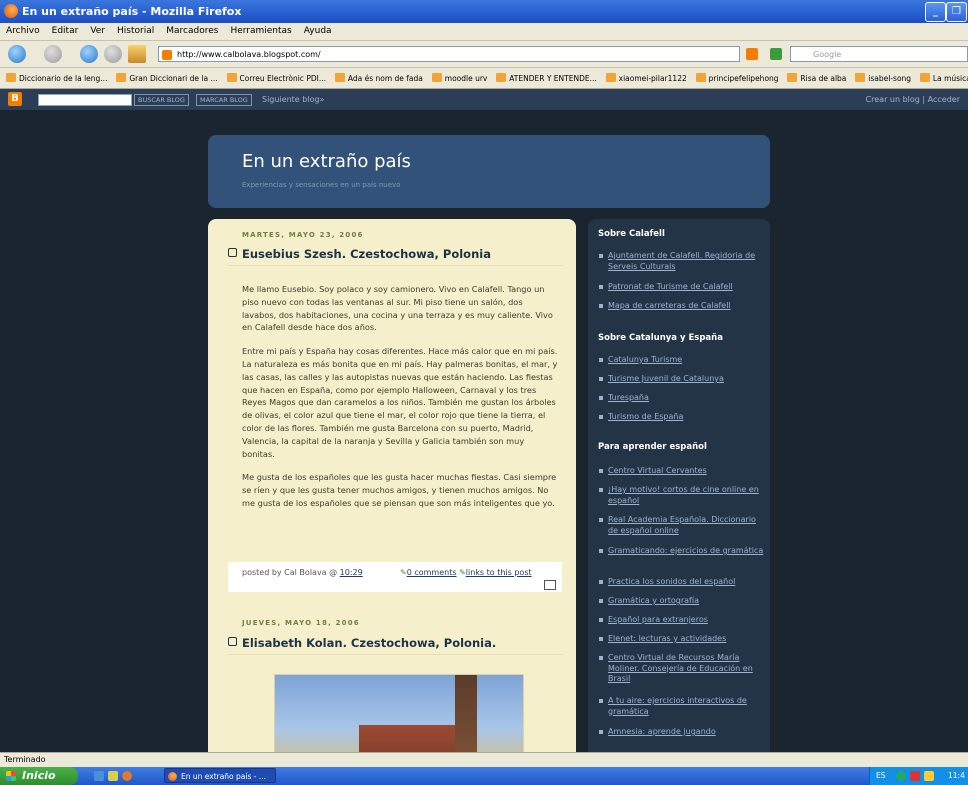  Describe the element at coordinates (395, 645) in the screenshot. I see `post-title: Elisabeth Kolan. Czestochowa, Polonia.` at that location.